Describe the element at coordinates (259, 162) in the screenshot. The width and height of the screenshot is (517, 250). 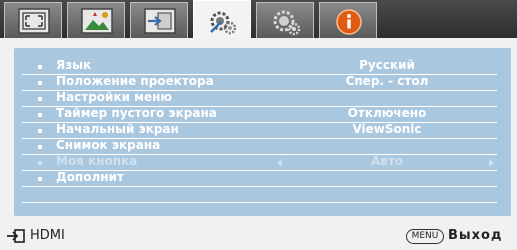
I see `menu-item-my-button: Моя кнопка Авто` at that location.